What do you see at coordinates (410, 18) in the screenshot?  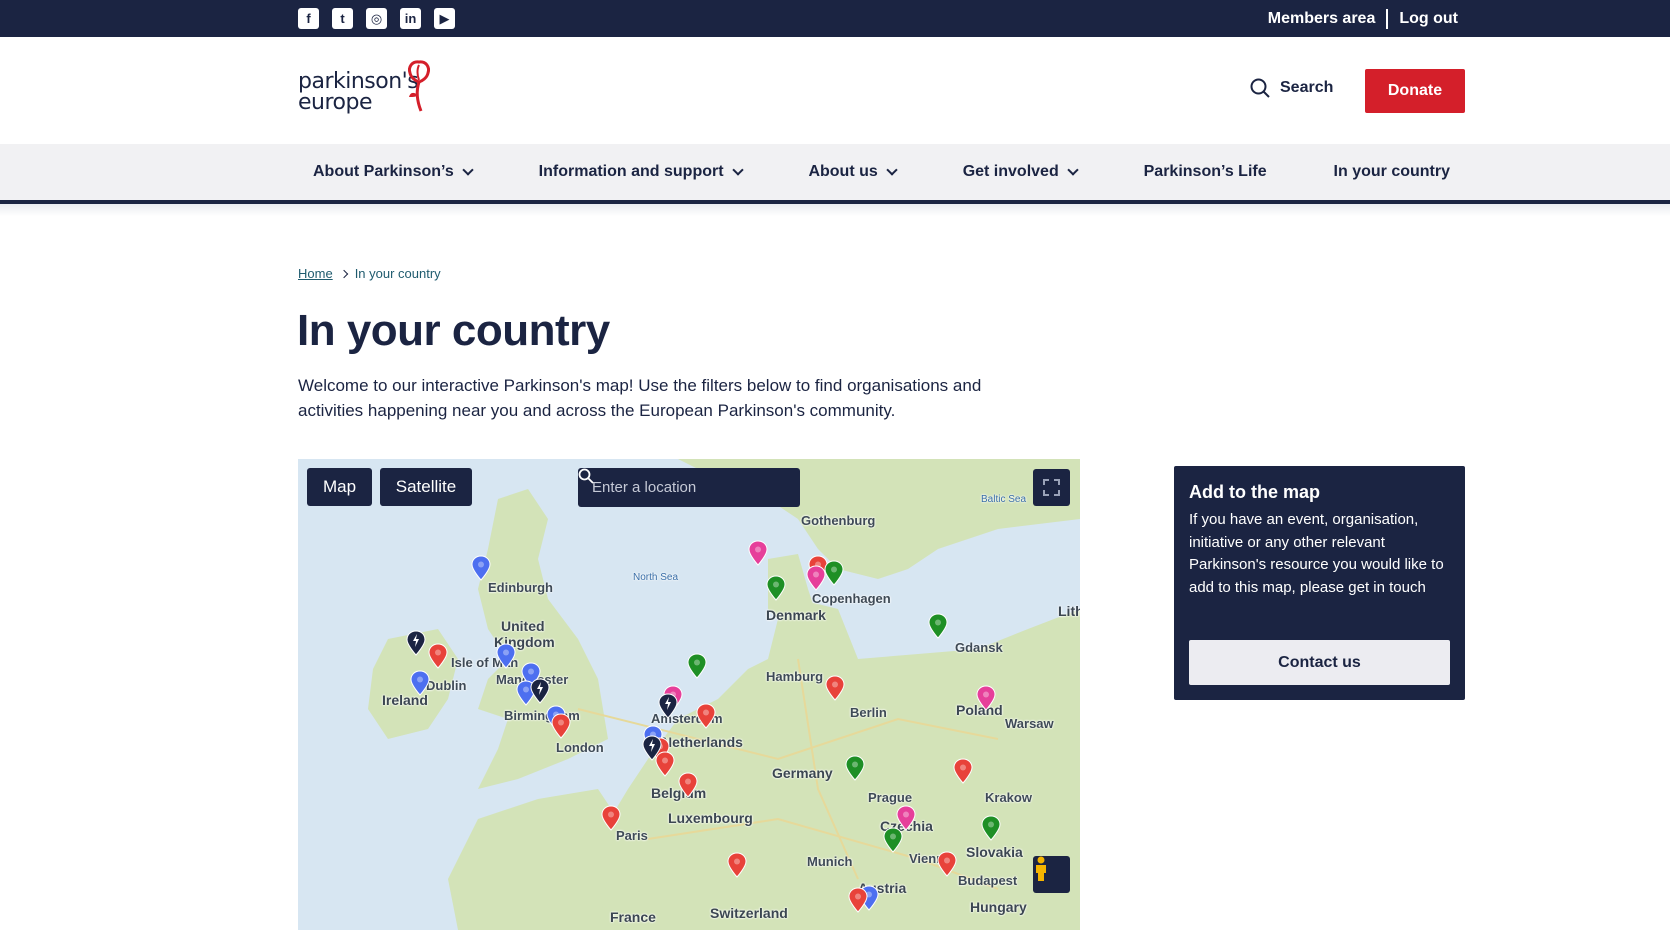 I see `linkedin-icon: in` at bounding box center [410, 18].